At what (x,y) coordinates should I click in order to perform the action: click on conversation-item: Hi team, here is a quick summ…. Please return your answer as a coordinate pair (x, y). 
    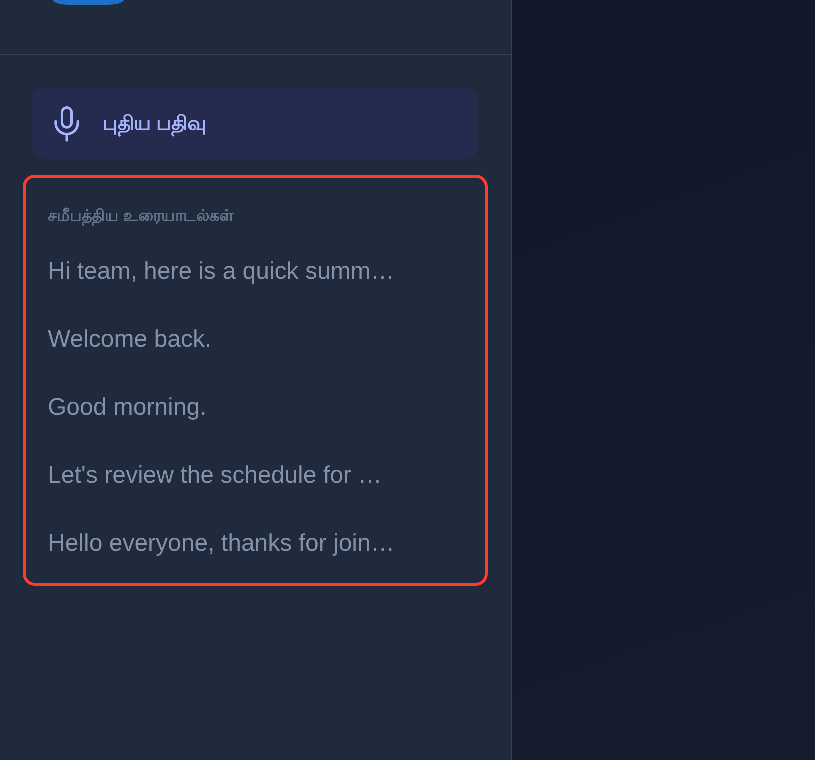
    Looking at the image, I should click on (261, 272).